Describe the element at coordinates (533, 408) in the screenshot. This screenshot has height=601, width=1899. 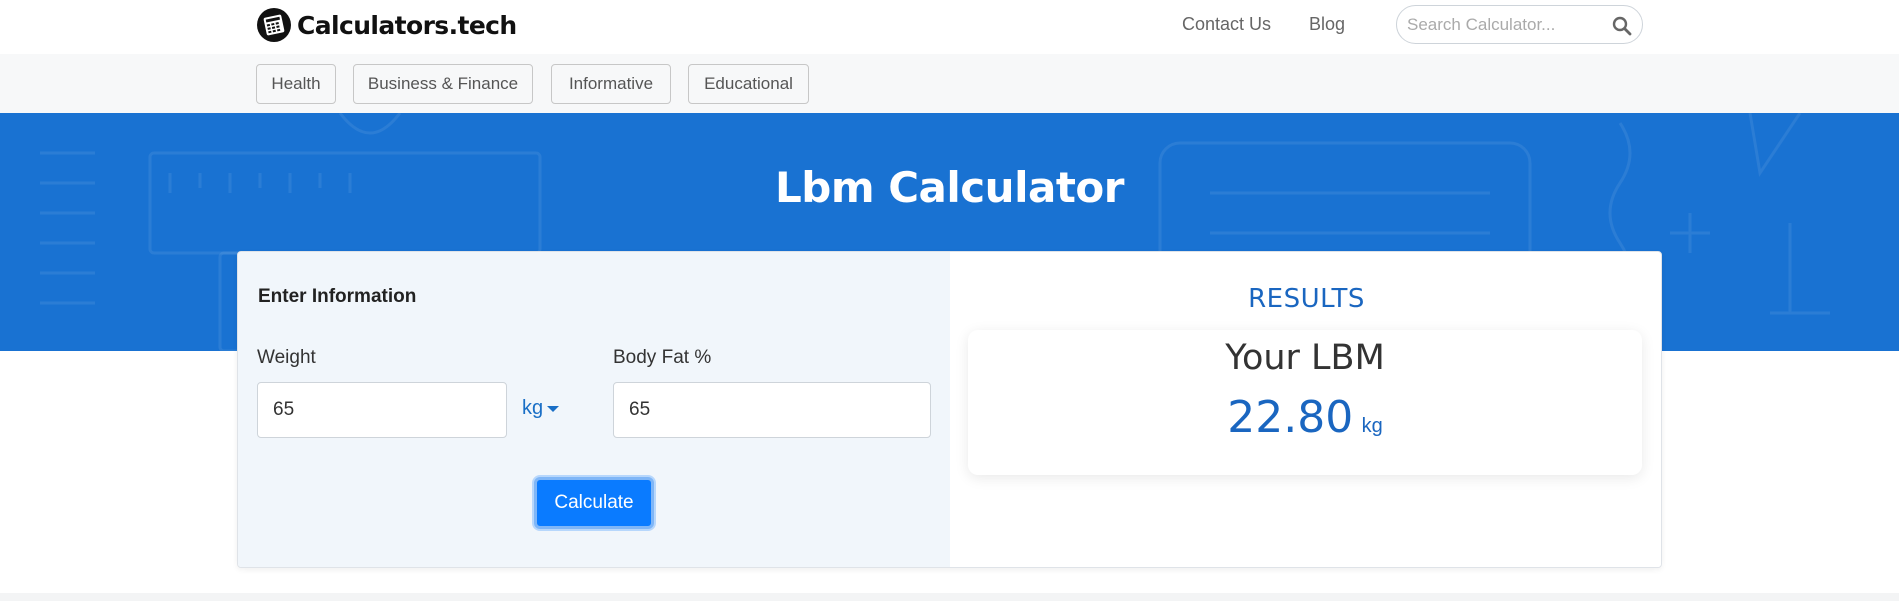
I see `weight-unit-label: kg` at that location.